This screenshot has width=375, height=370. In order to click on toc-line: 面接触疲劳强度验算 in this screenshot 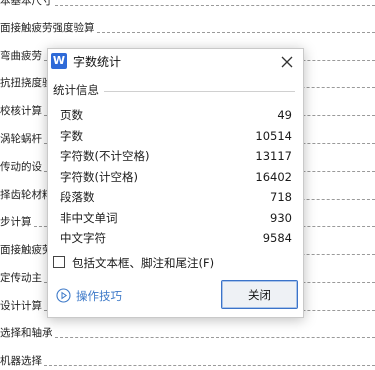, I will do `click(187, 28)`.